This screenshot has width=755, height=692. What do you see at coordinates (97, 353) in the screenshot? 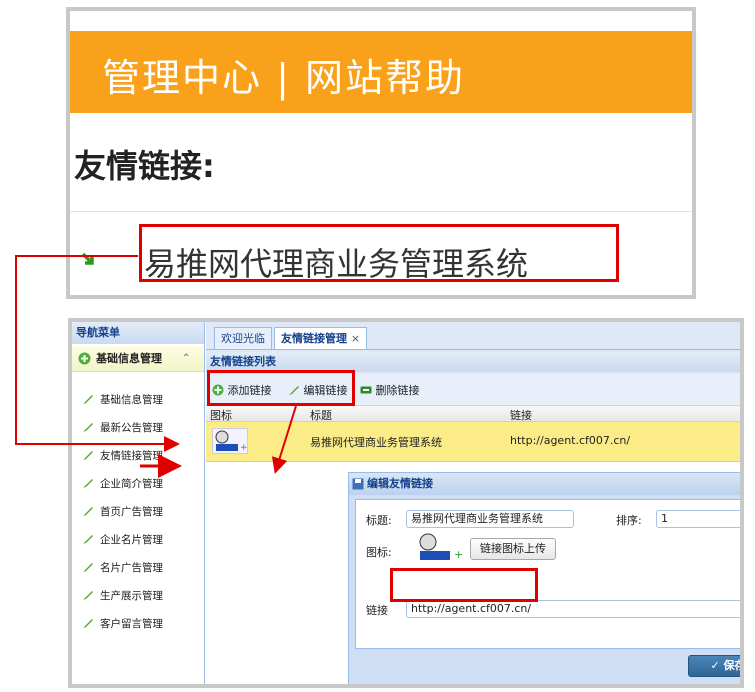
I see `arrow-to-sidebar` at bounding box center [97, 353].